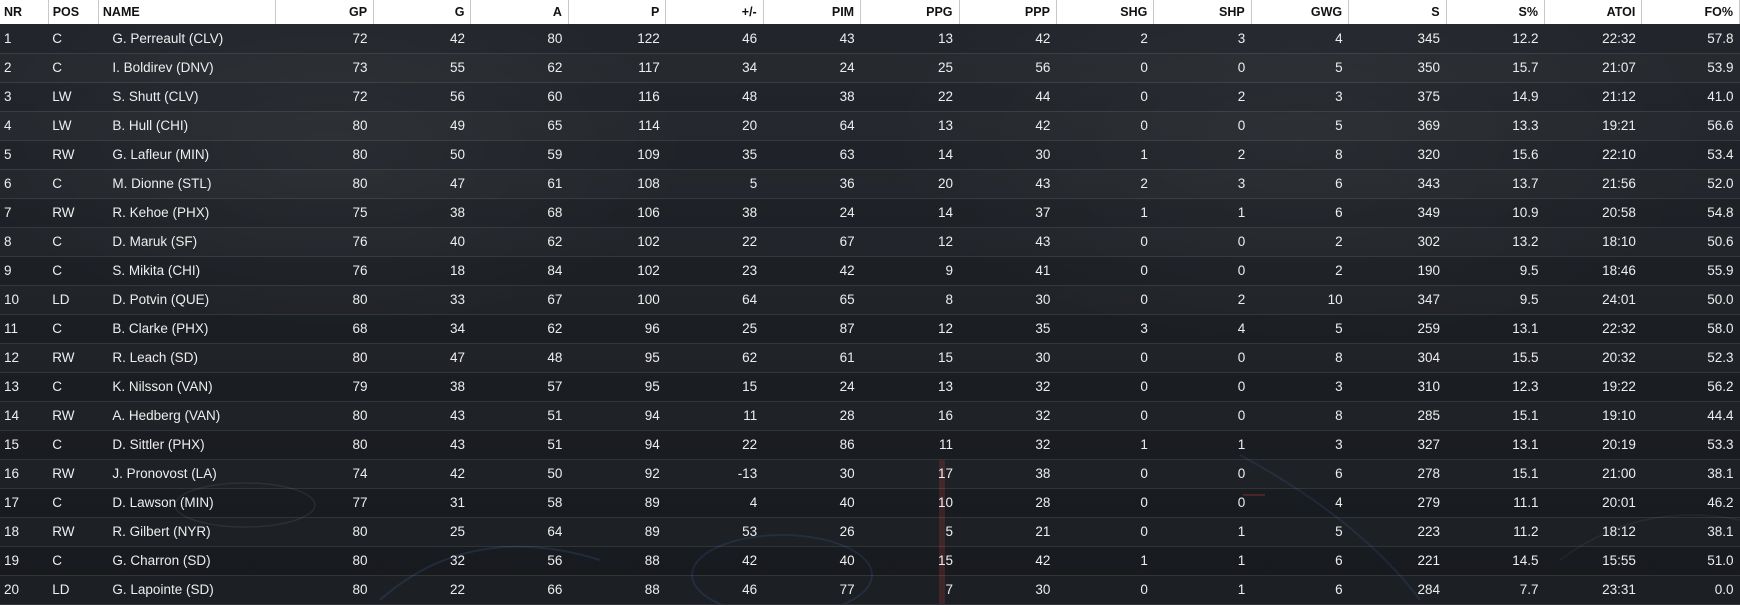 The width and height of the screenshot is (1740, 605). What do you see at coordinates (1720, 560) in the screenshot?
I see `cell-fo-pct: 51.0` at bounding box center [1720, 560].